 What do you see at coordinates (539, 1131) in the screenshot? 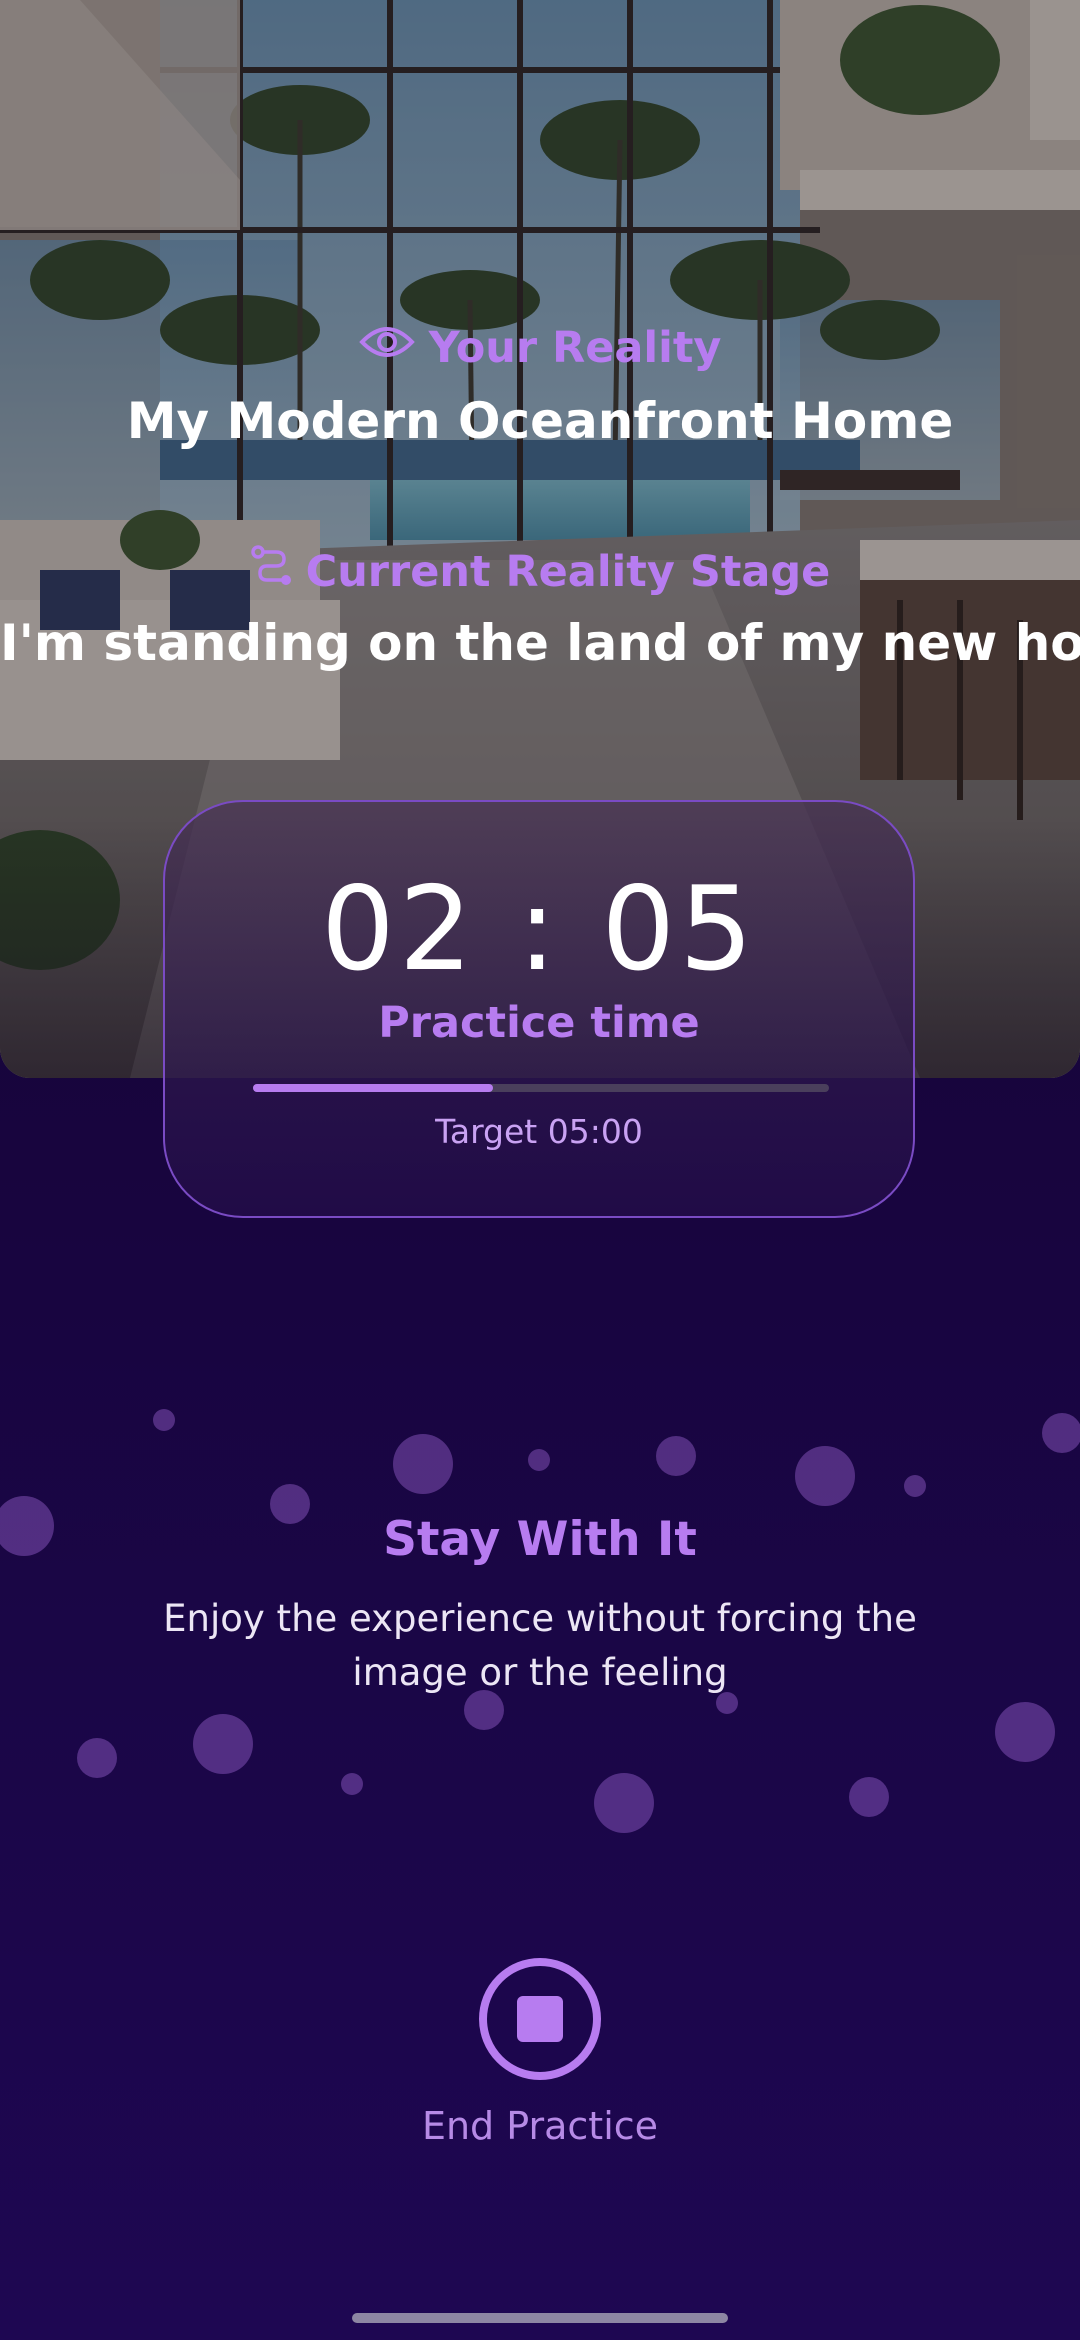
I see `target-time: Target 05:00` at bounding box center [539, 1131].